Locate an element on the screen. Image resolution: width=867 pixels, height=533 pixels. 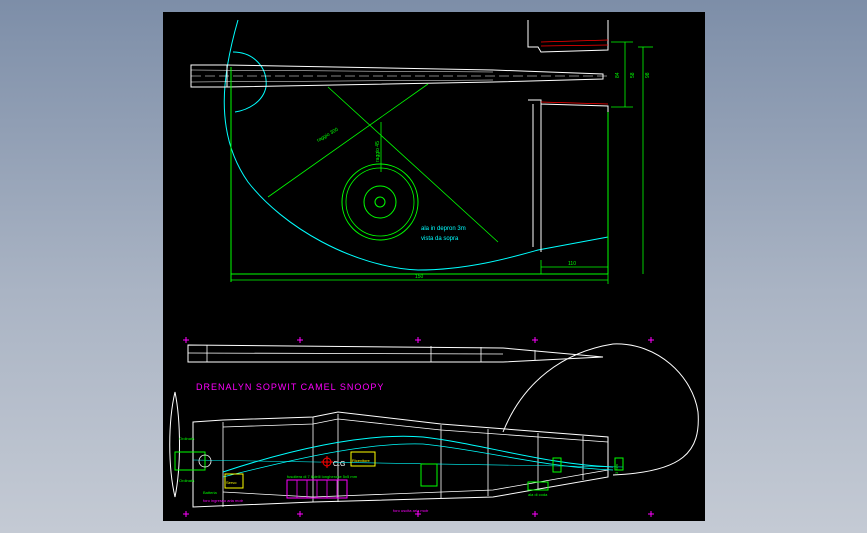
battery-label: Batteria is located at coordinates (210, 492).